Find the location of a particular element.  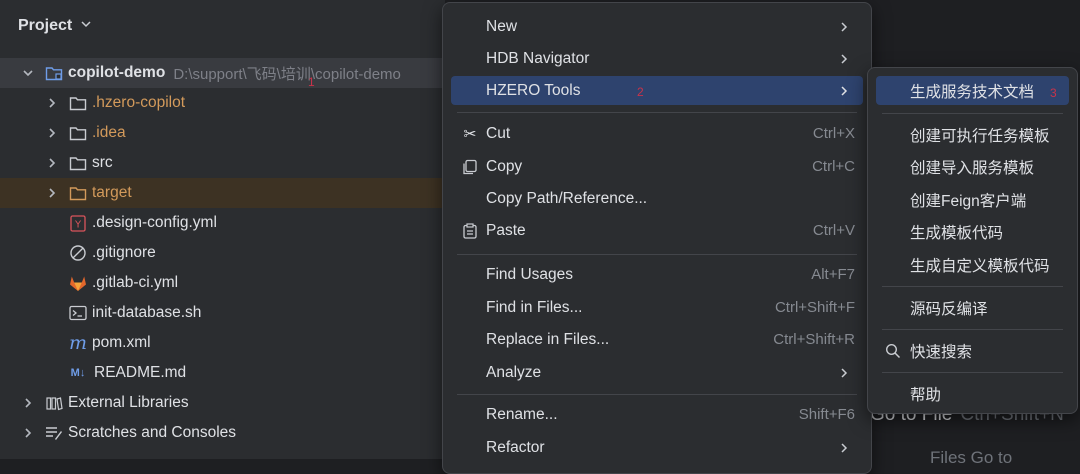

tree-item-src: src is located at coordinates (222, 163).